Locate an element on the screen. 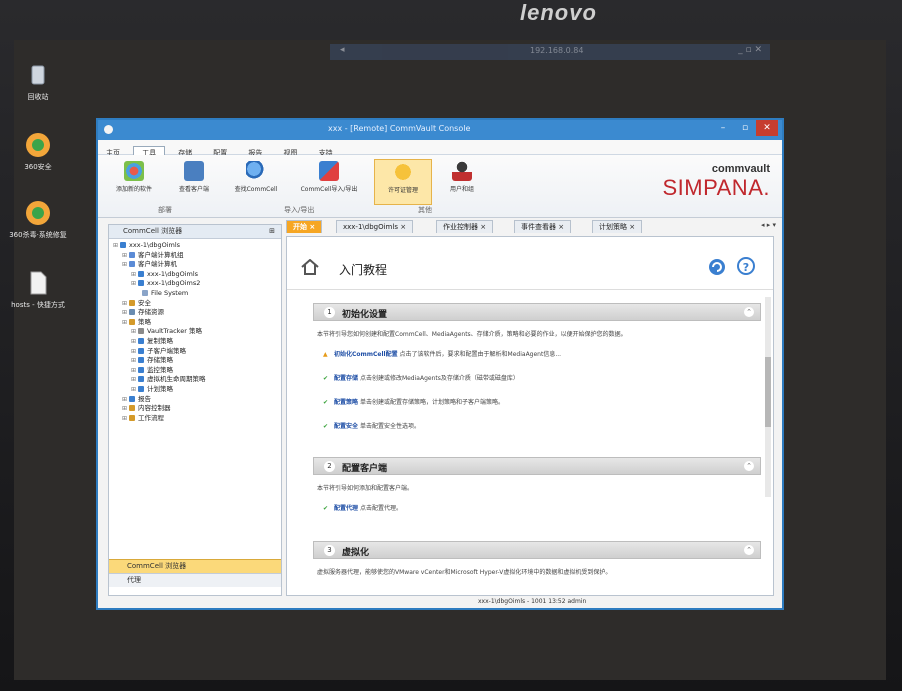  tree-node: ⊞ xxx-1\dbgOims2 is located at coordinates (197, 284).